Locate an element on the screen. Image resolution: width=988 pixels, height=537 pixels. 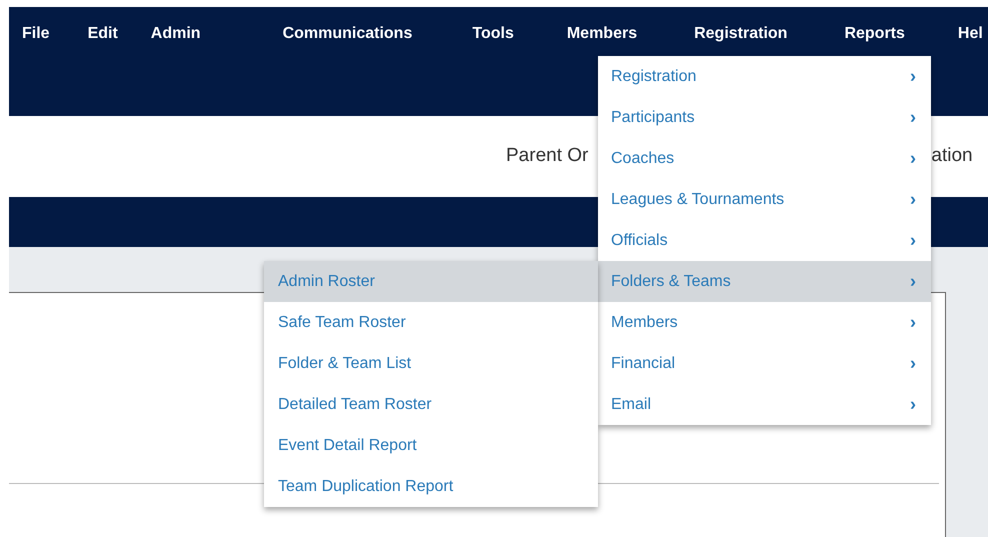
dropdown-item: Officials › is located at coordinates (764, 240).